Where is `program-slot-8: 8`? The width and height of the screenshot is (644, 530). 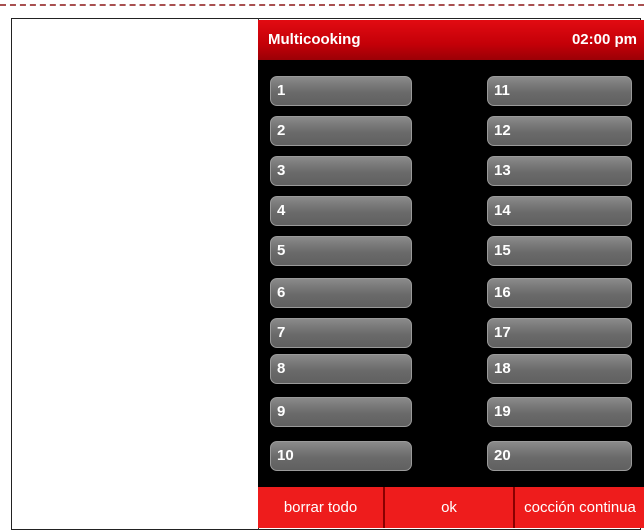
program-slot-8: 8 is located at coordinates (341, 369).